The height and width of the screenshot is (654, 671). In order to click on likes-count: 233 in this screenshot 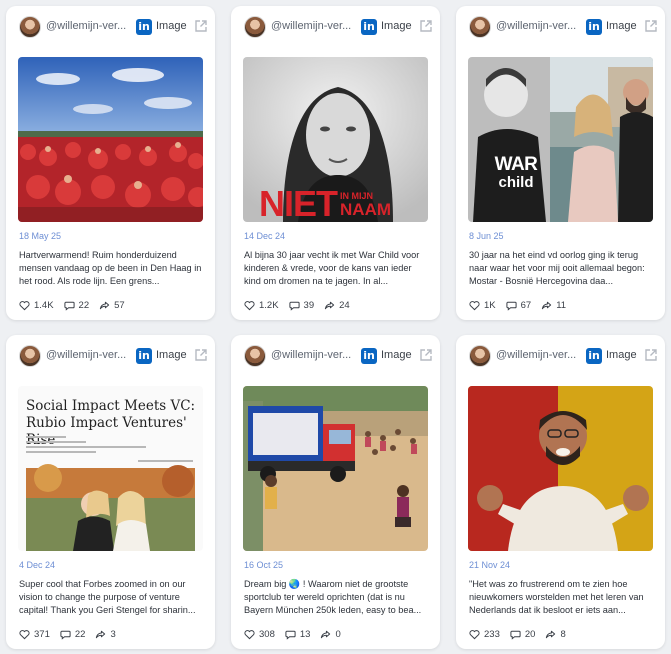, I will do `click(492, 634)`.